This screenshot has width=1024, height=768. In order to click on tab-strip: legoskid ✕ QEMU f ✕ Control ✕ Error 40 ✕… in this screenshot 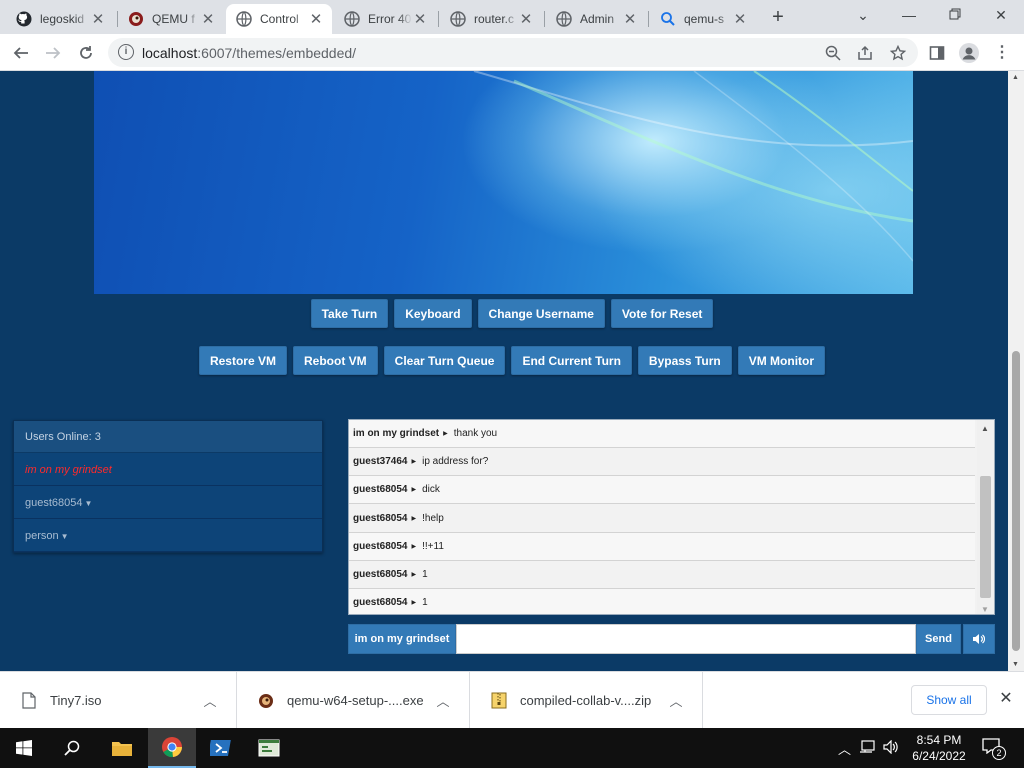, I will do `click(512, 17)`.